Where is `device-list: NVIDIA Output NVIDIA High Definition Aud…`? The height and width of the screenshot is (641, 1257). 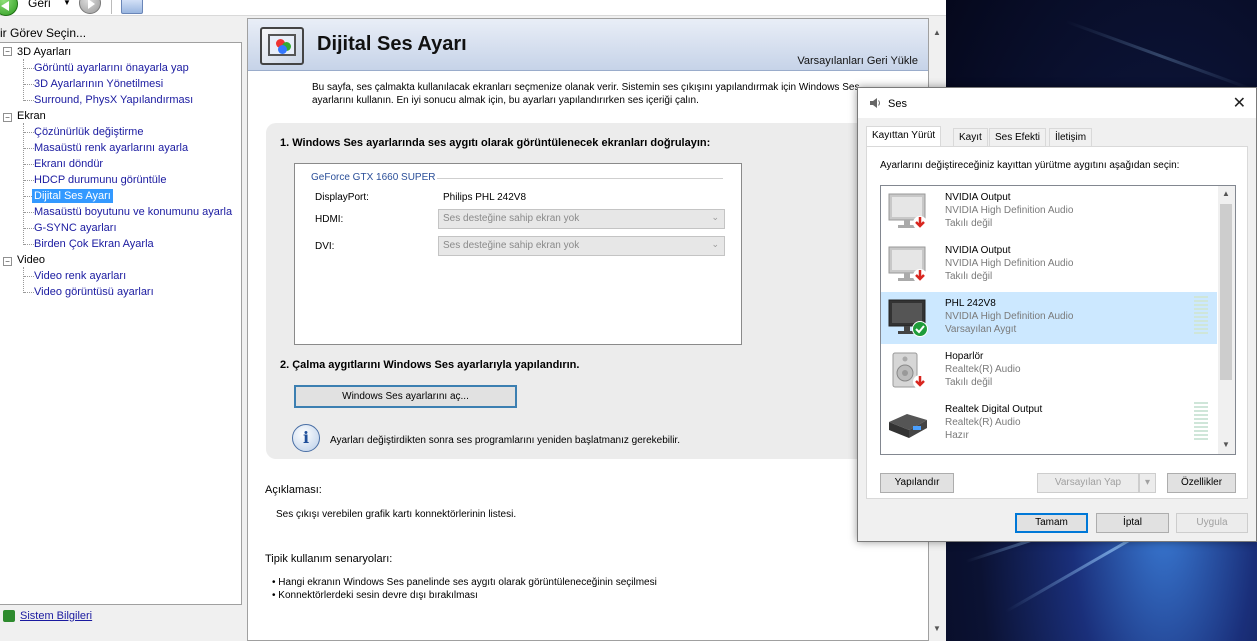 device-list: NVIDIA Output NVIDIA High Definition Aud… is located at coordinates (1058, 320).